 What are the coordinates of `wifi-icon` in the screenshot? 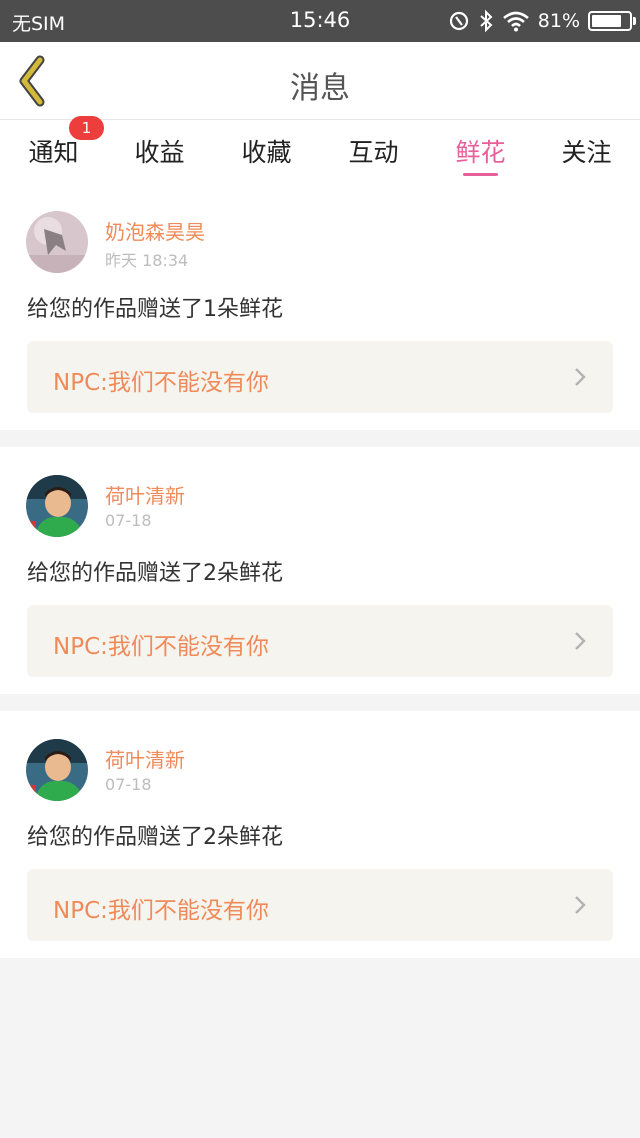 It's located at (515, 21).